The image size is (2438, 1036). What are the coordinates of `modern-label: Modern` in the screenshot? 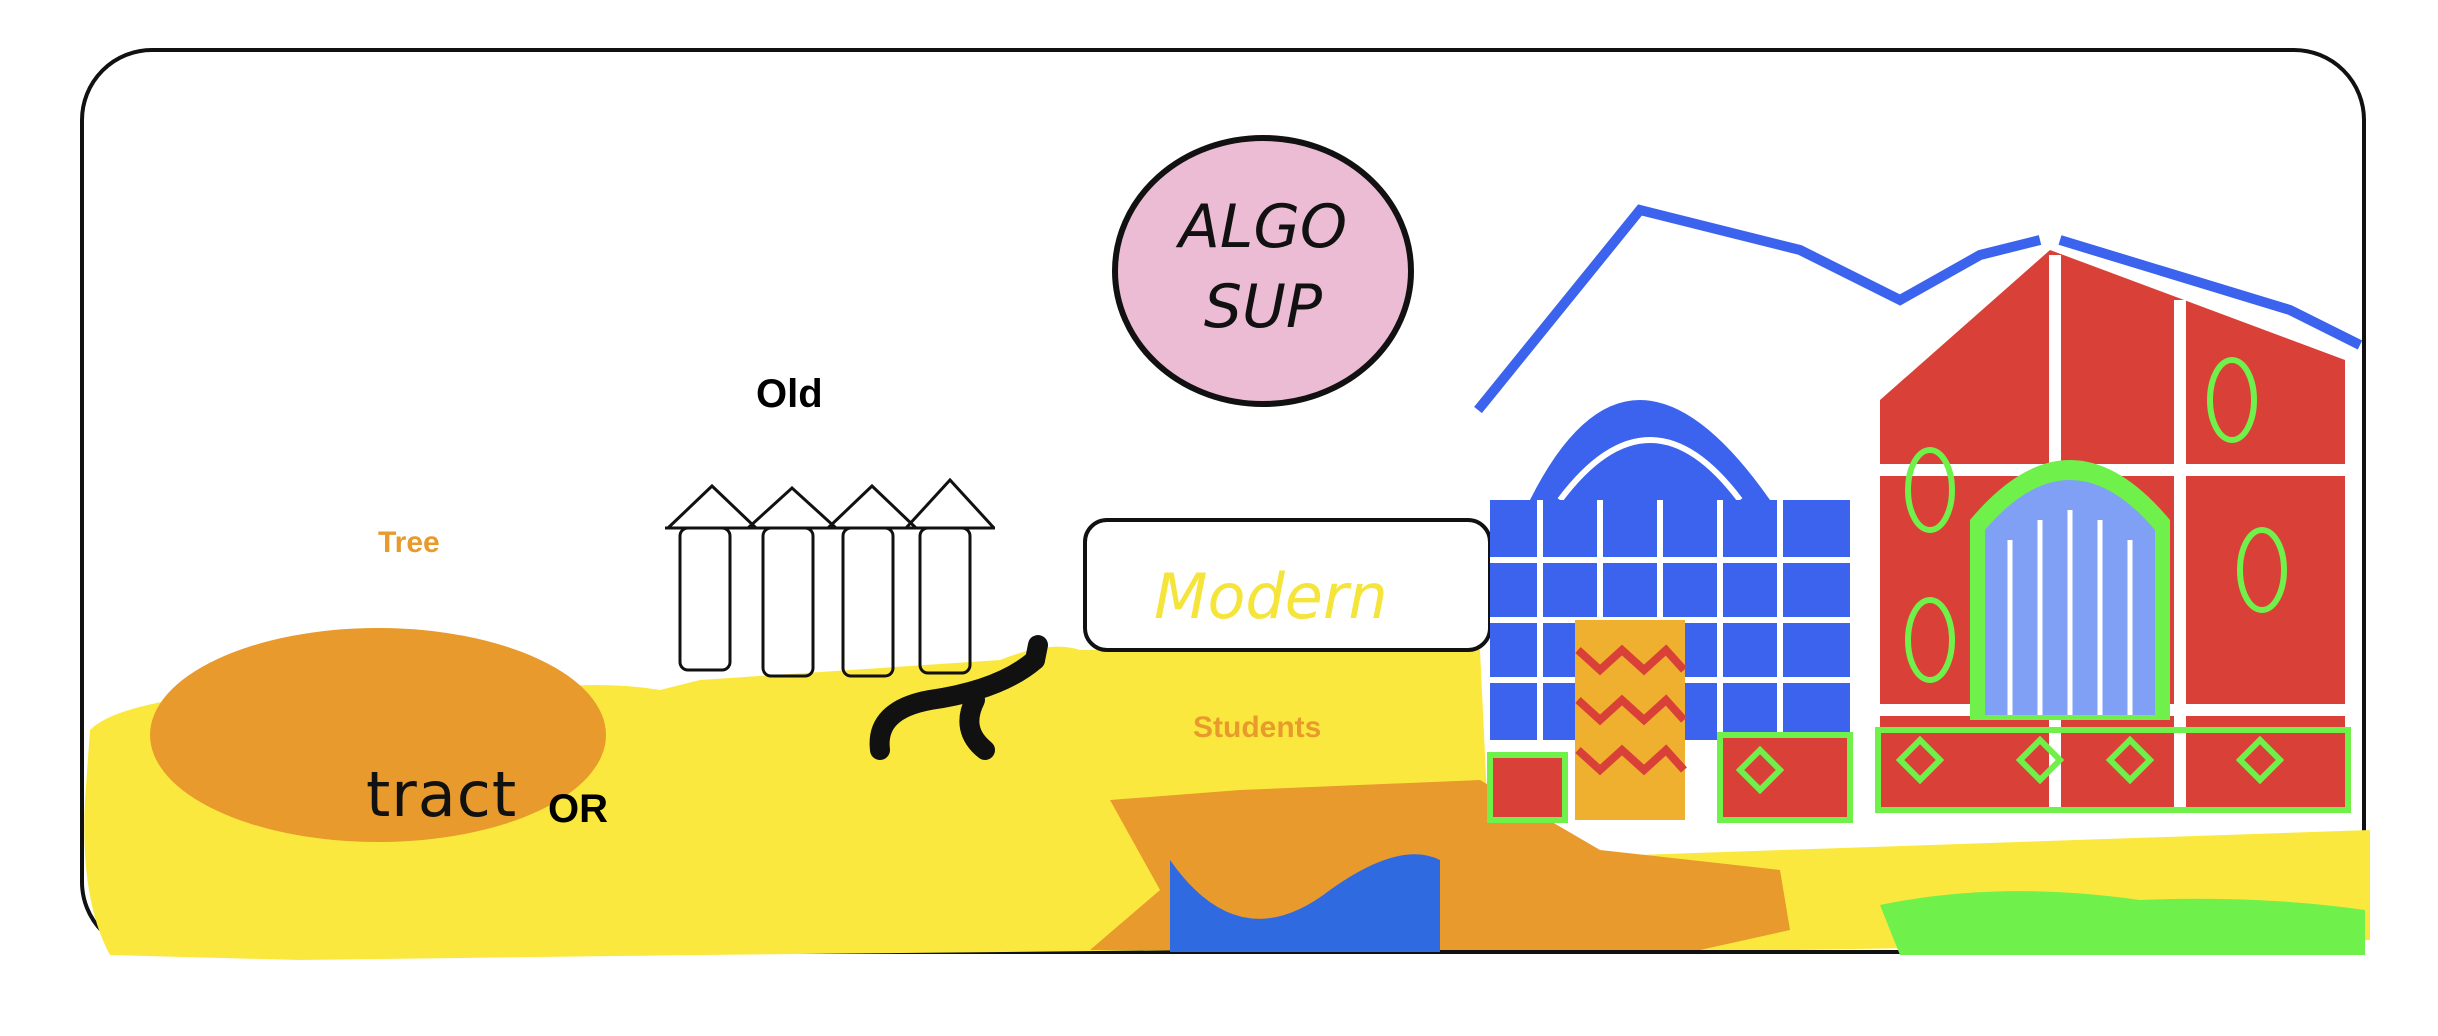 It's located at (1271, 596).